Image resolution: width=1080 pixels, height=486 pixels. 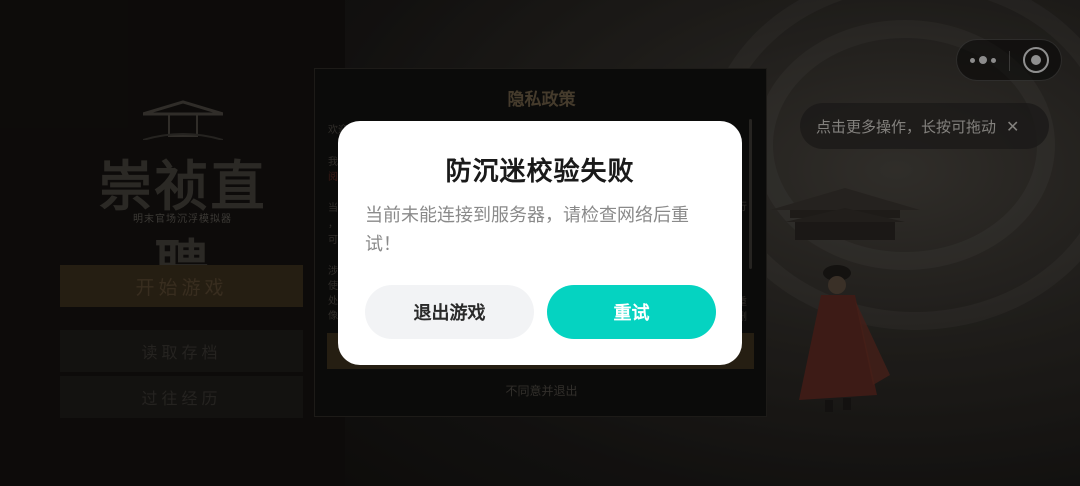 I want to click on exit-game-button: 退出游戏, so click(x=449, y=312).